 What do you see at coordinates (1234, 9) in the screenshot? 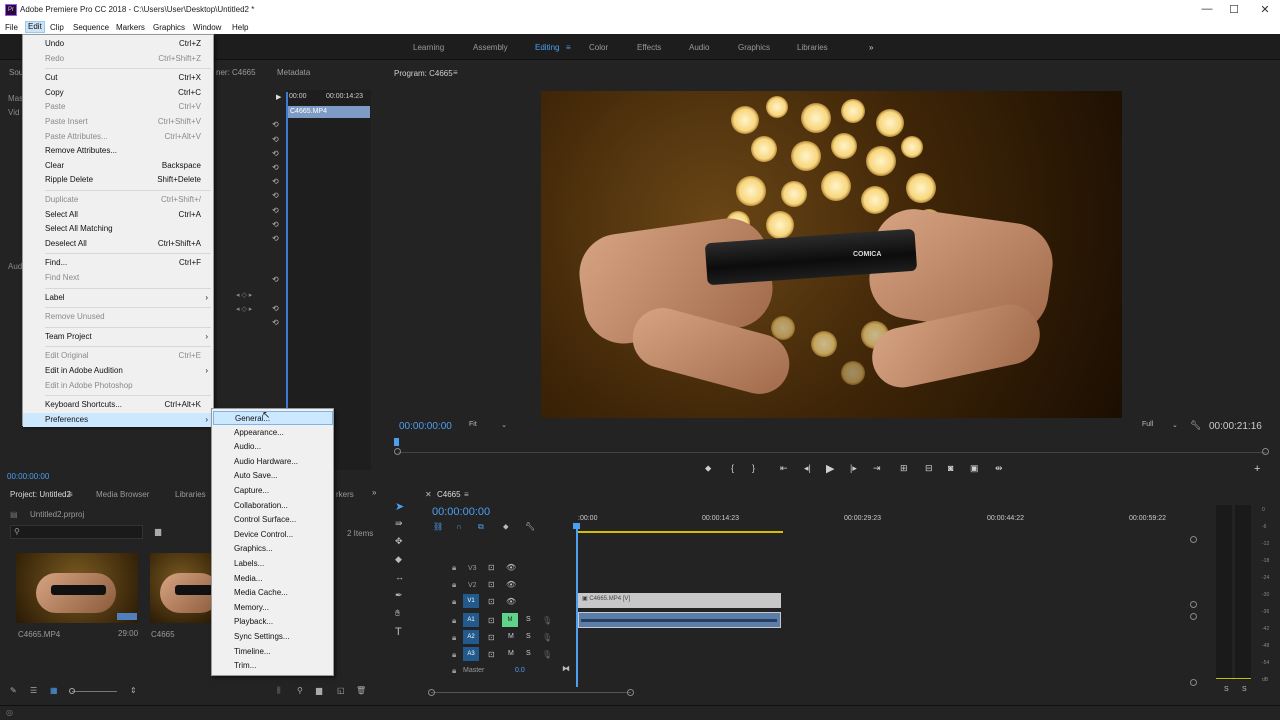
I see `maximize-button: ☐` at bounding box center [1234, 9].